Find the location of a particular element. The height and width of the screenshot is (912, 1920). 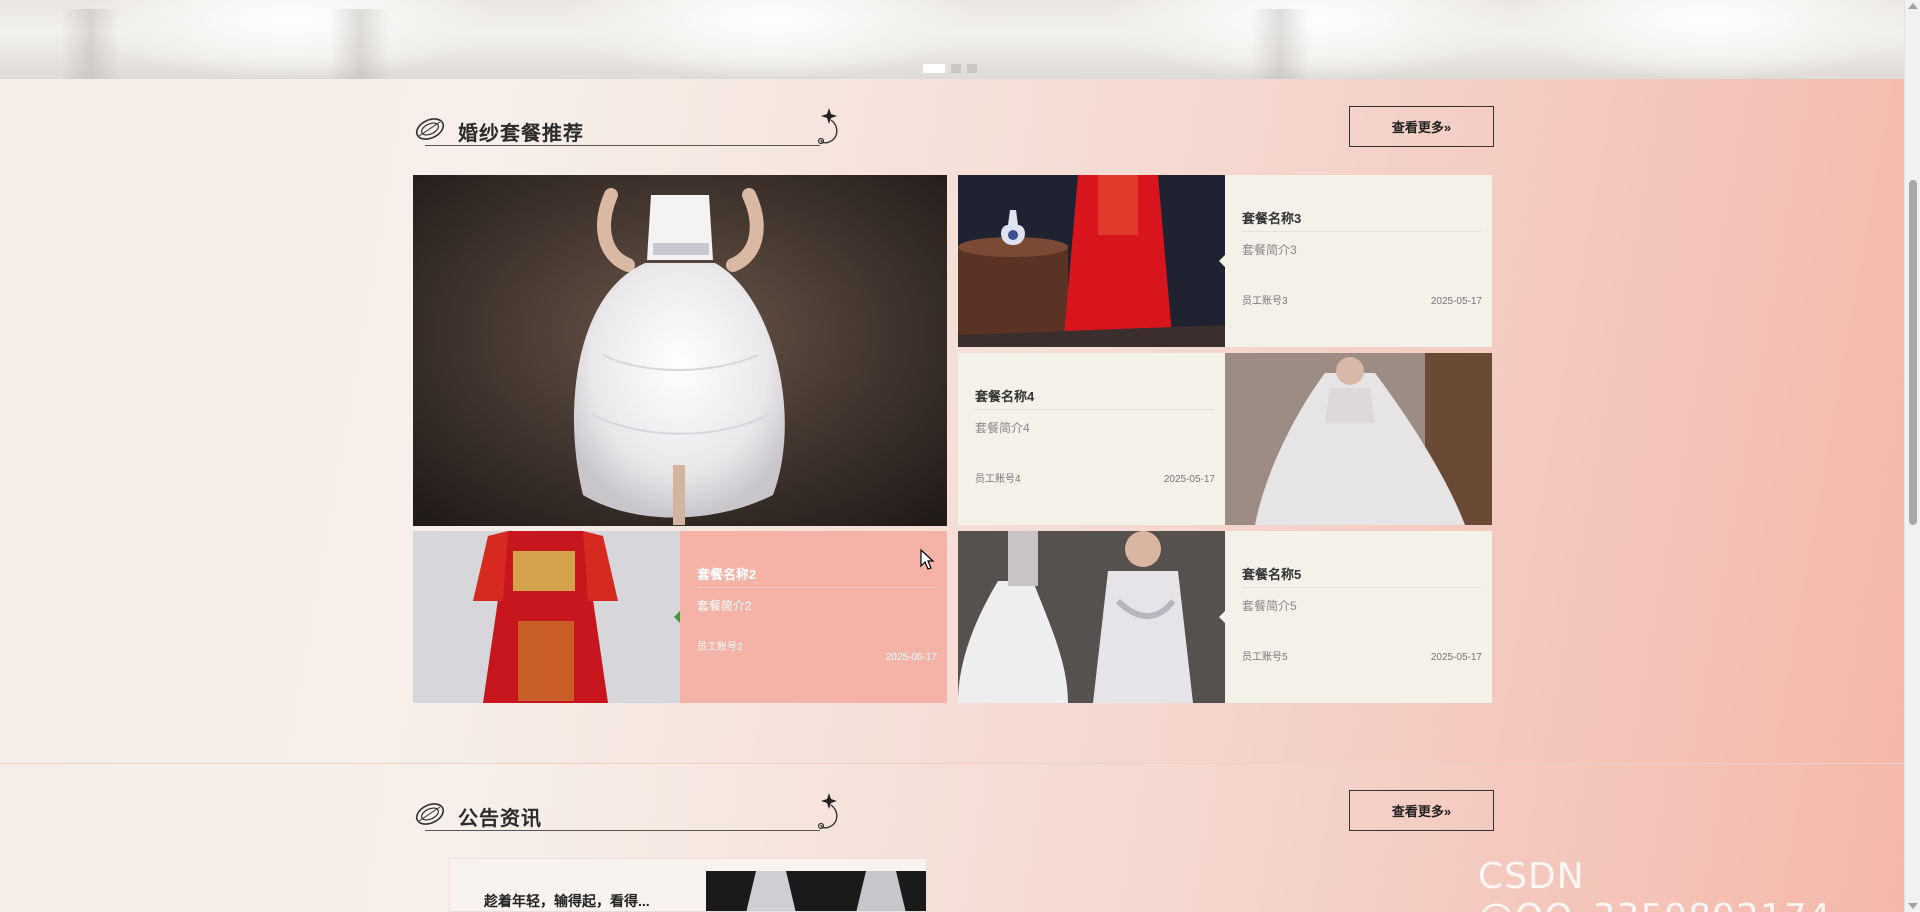

package-name: 套餐名称3 is located at coordinates (1271, 217).